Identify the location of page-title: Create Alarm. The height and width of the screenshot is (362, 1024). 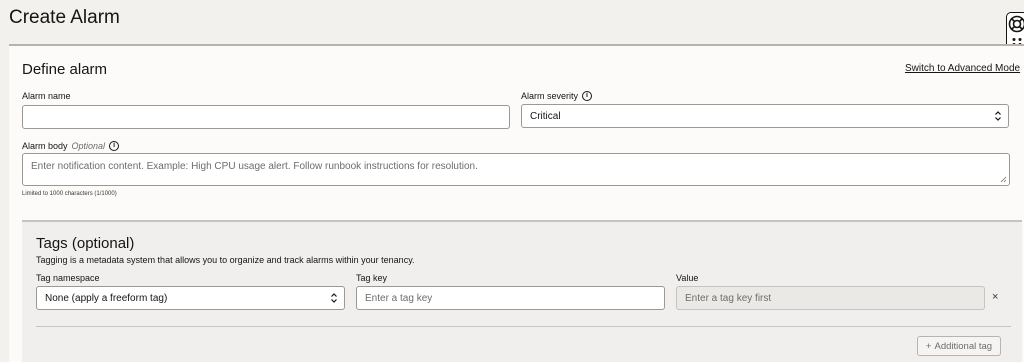
(64, 17).